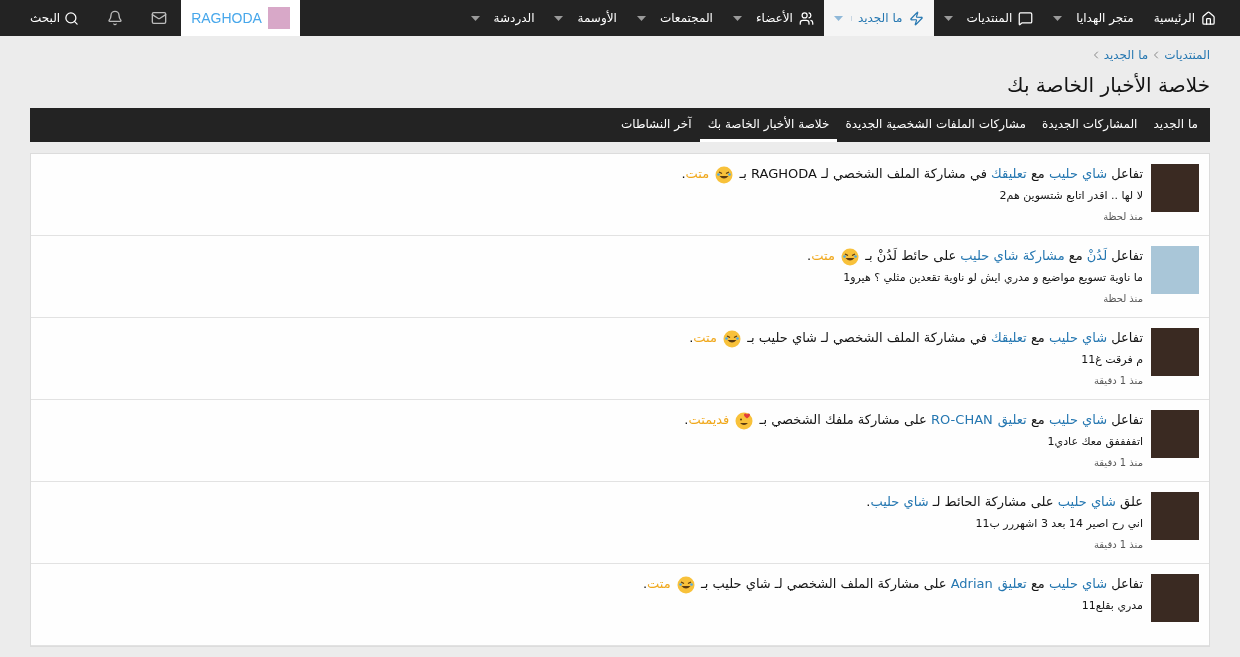 This screenshot has height=657, width=1240. I want to click on nav-tab: ما الجديد, so click(878, 18).